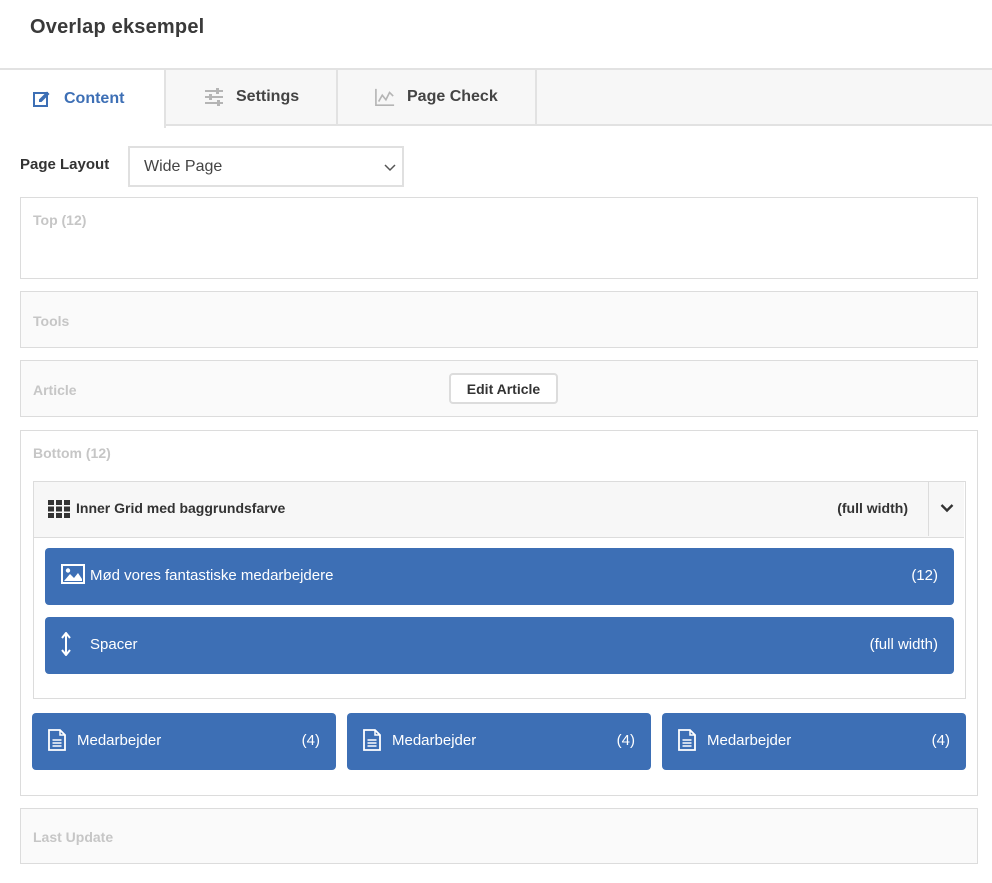 Image resolution: width=992 pixels, height=883 pixels. Describe the element at coordinates (499, 836) in the screenshot. I see `region-last-update: Last Update` at that location.